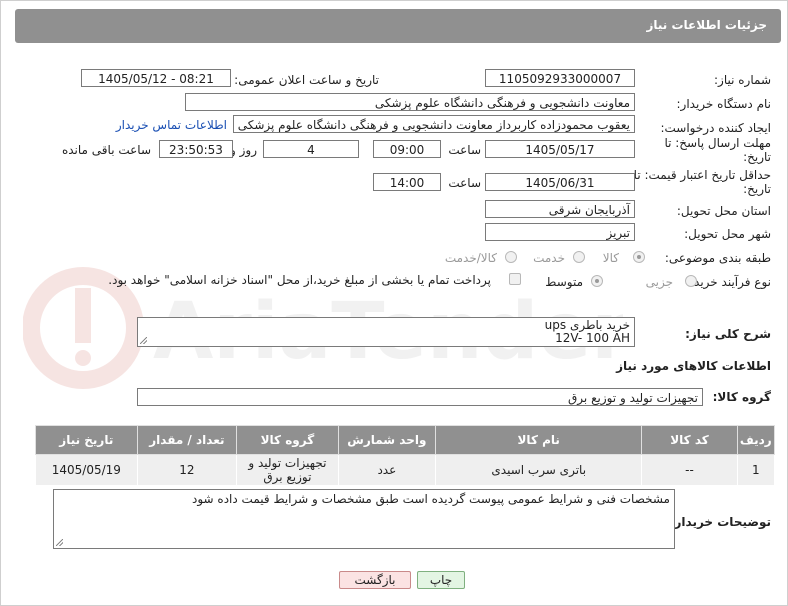  I want to click on reply-date-field: 1405/05/17, so click(560, 149).